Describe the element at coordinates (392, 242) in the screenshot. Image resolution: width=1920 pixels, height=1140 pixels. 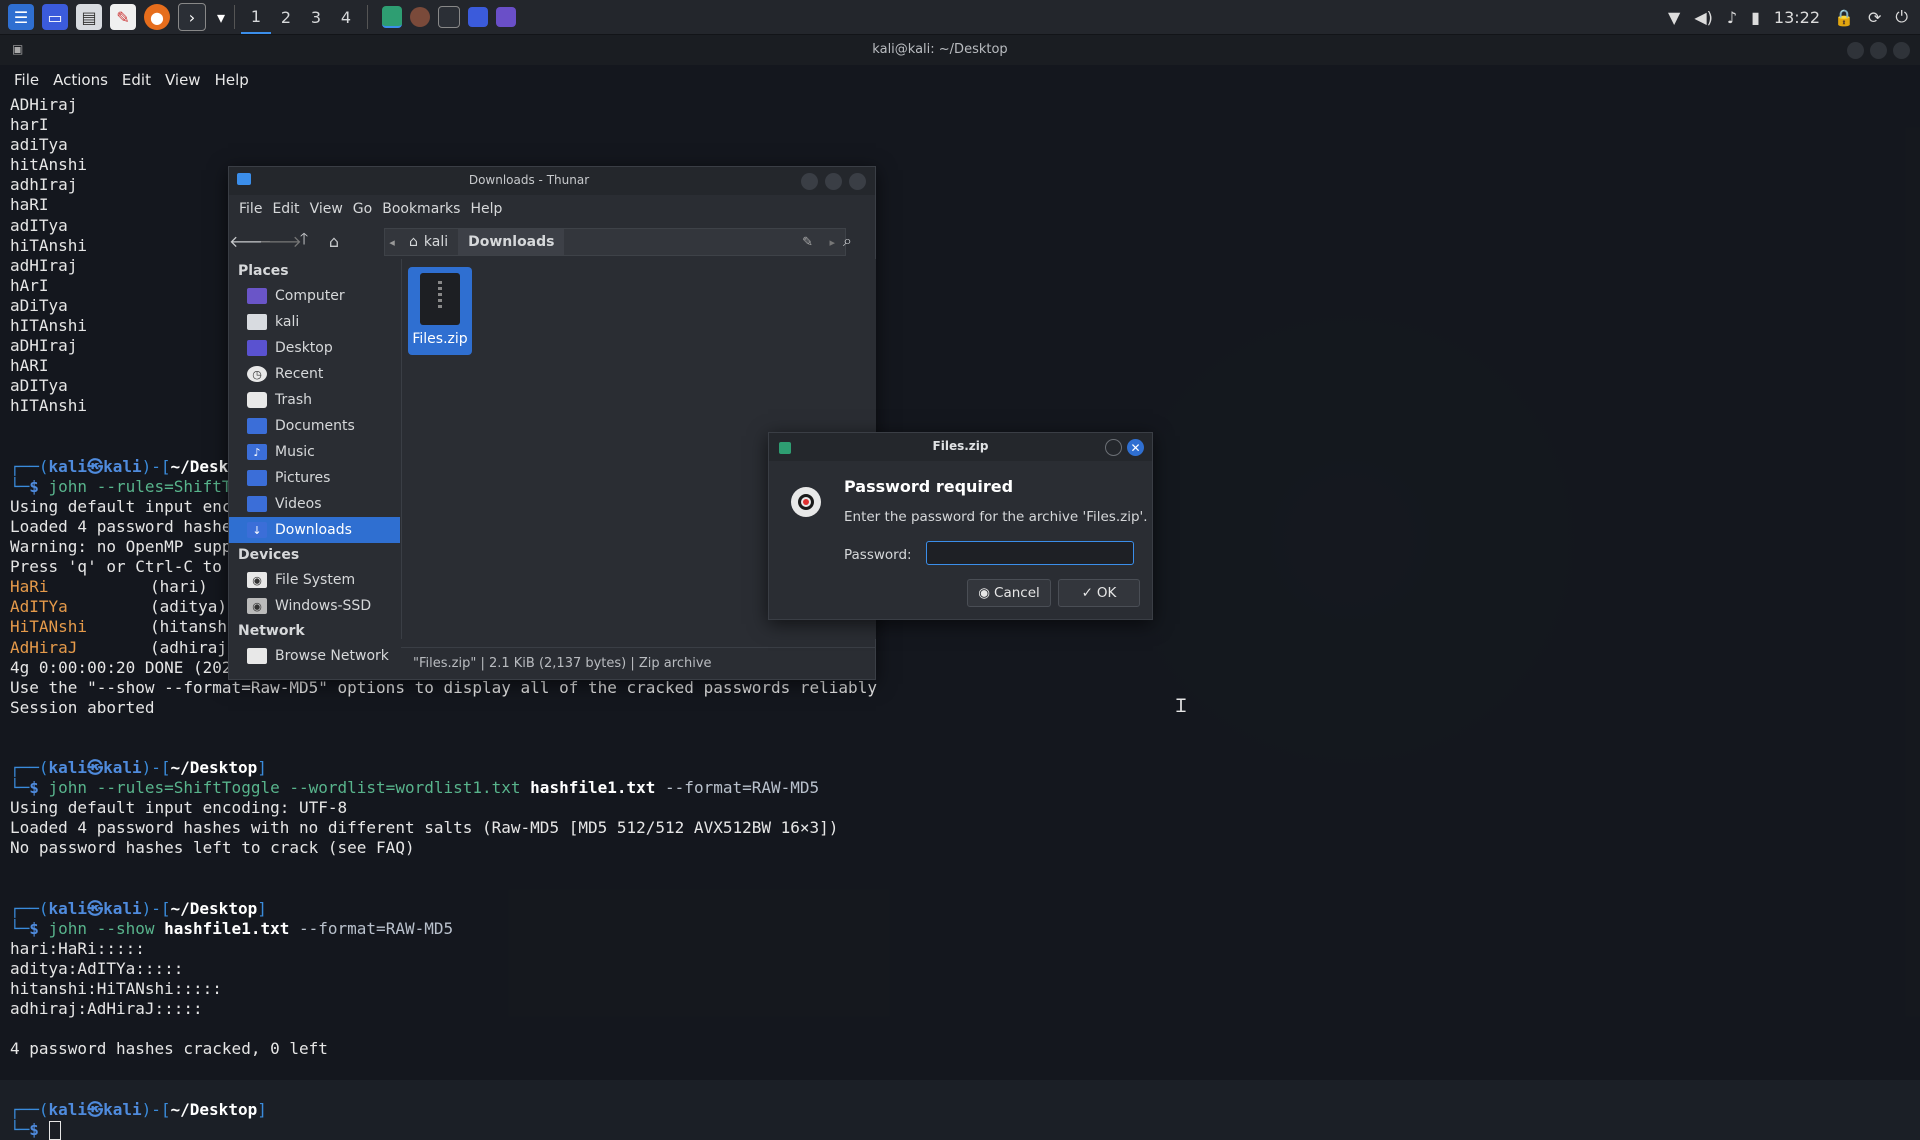
I see `path-left-icon: ◂` at that location.